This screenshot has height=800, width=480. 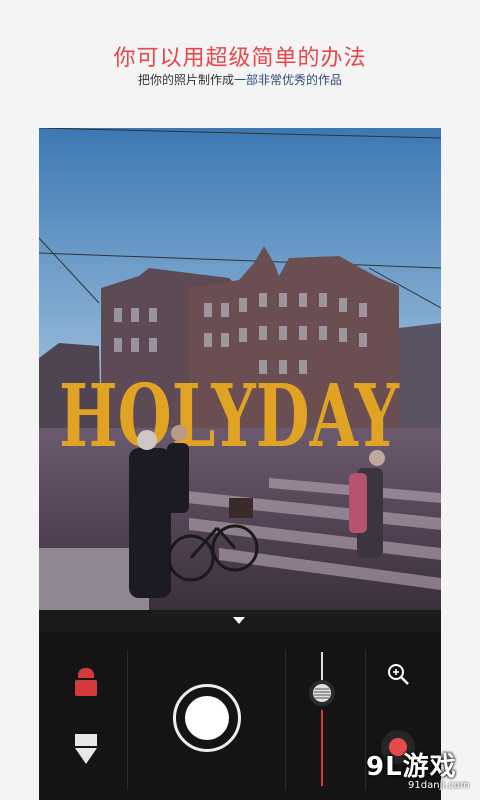 What do you see at coordinates (398, 674) in the screenshot?
I see `zoom-in-icon` at bounding box center [398, 674].